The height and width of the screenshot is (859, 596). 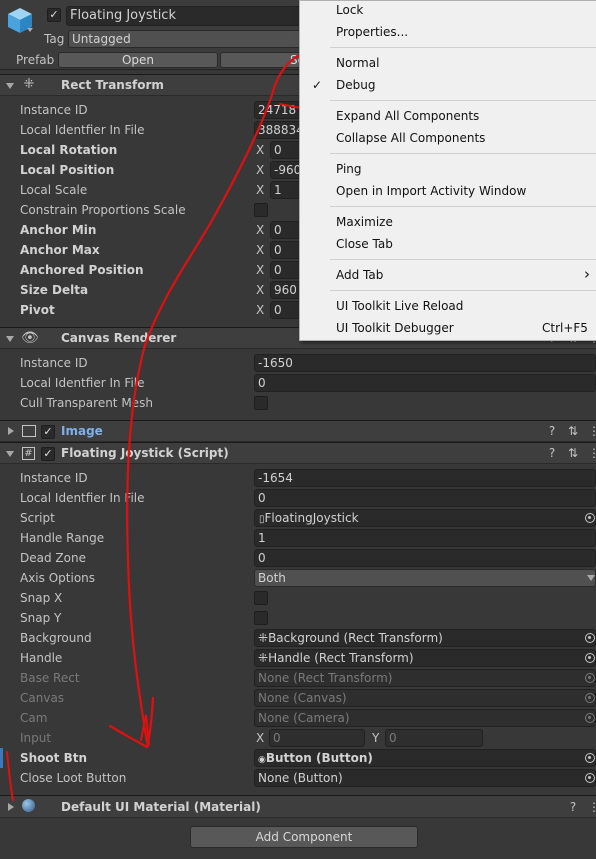 I want to click on menu-item-normal: Normal, so click(x=357, y=63).